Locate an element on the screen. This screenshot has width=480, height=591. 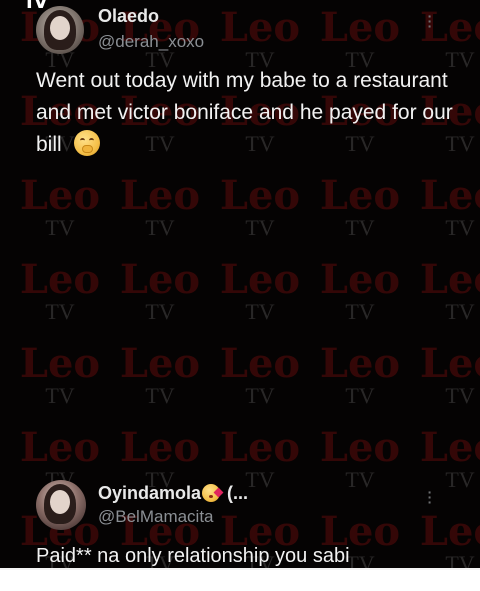
face-with-hand-over-mouth-icon is located at coordinates (86, 143).